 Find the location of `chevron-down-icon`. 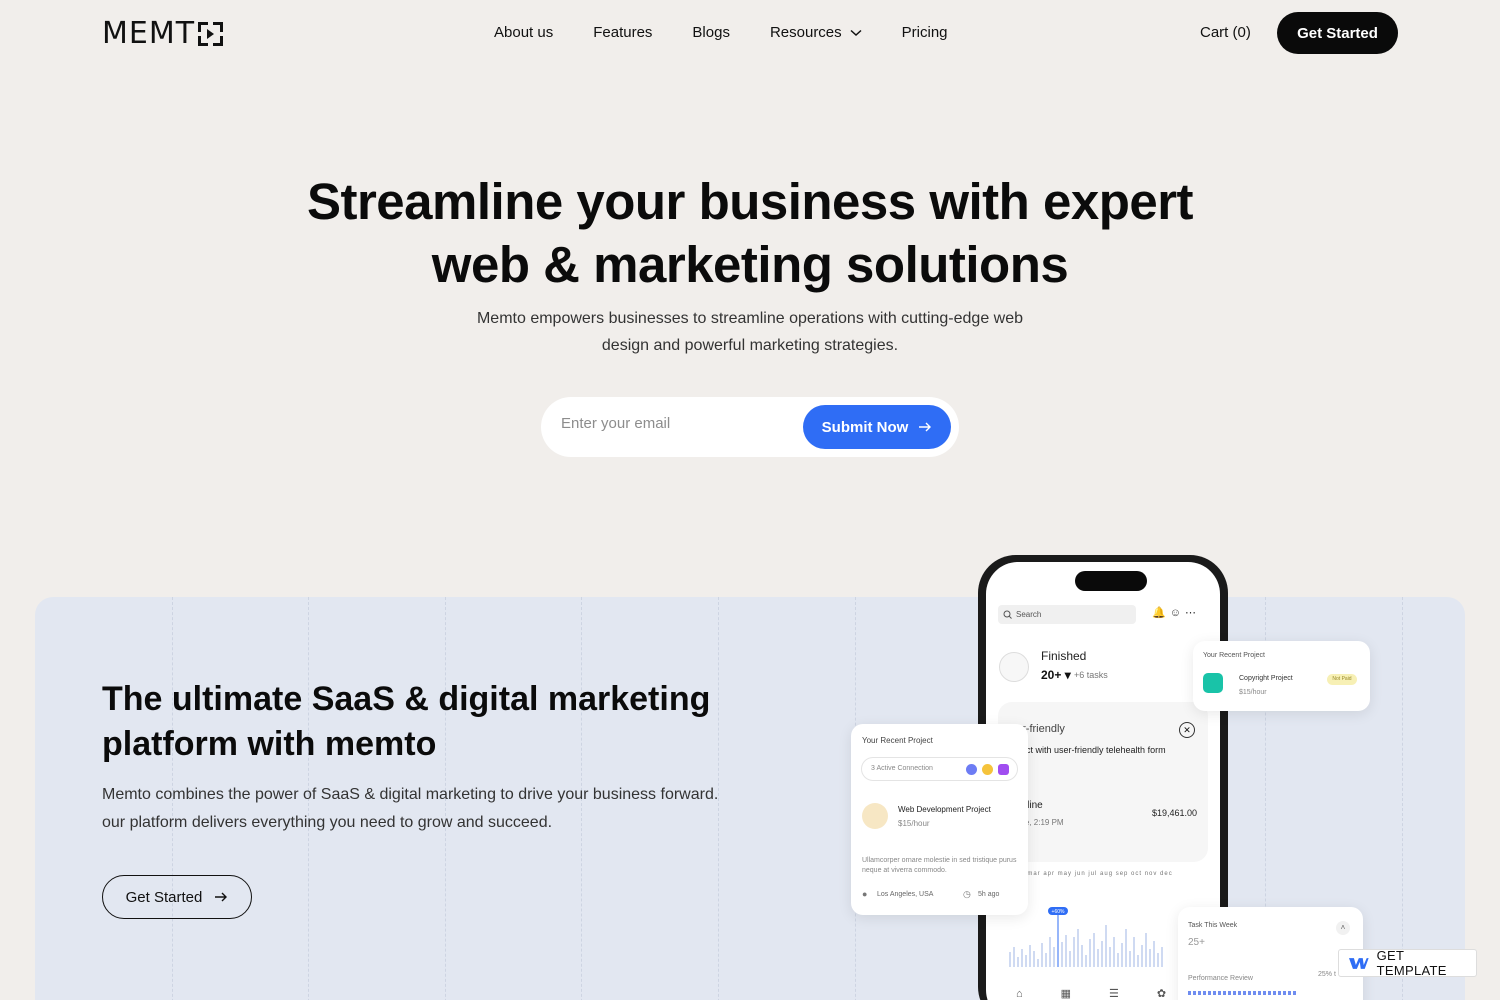

chevron-down-icon is located at coordinates (856, 32).